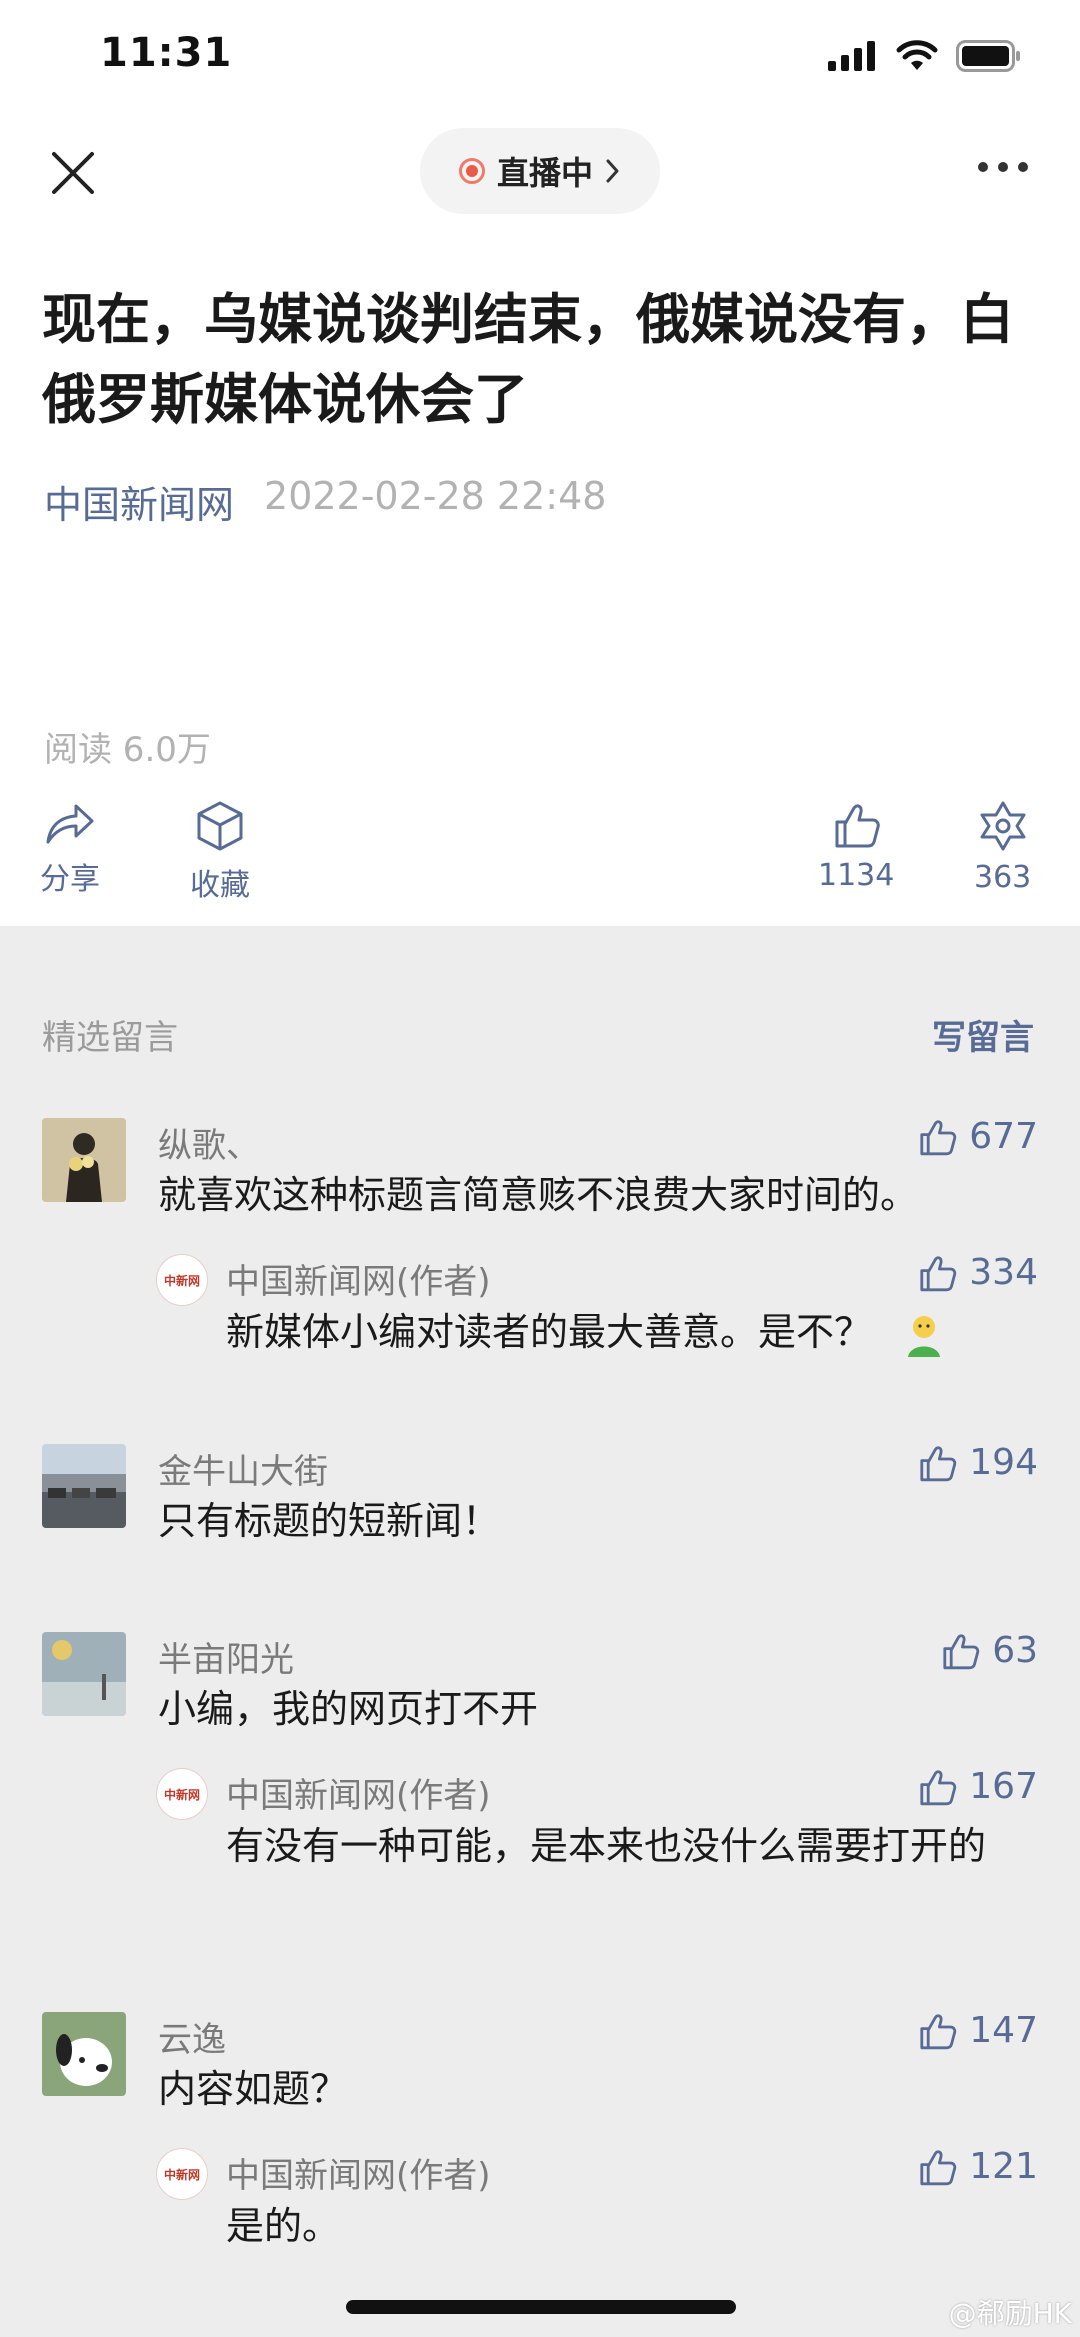 The image size is (1080, 2337). I want to click on reply-text: 是的。, so click(283, 2226).